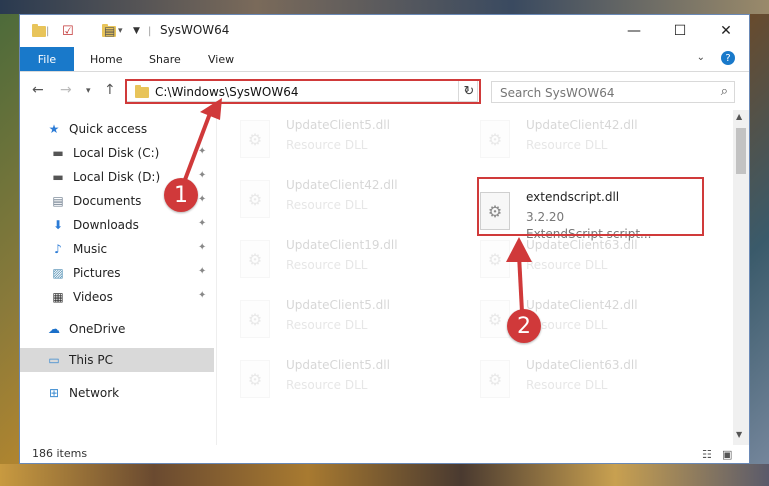 The width and height of the screenshot is (769, 486). I want to click on download-icon: ⬇, so click(58, 225).